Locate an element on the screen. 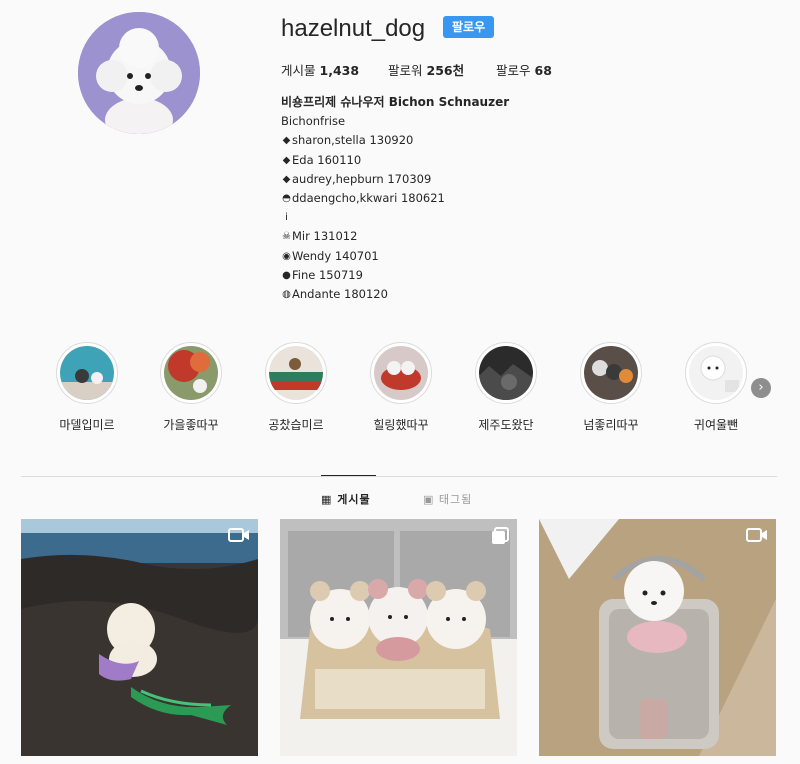 Image resolution: width=800 pixels, height=764 pixels. bio-line: ● Fine 150719 is located at coordinates (446, 275).